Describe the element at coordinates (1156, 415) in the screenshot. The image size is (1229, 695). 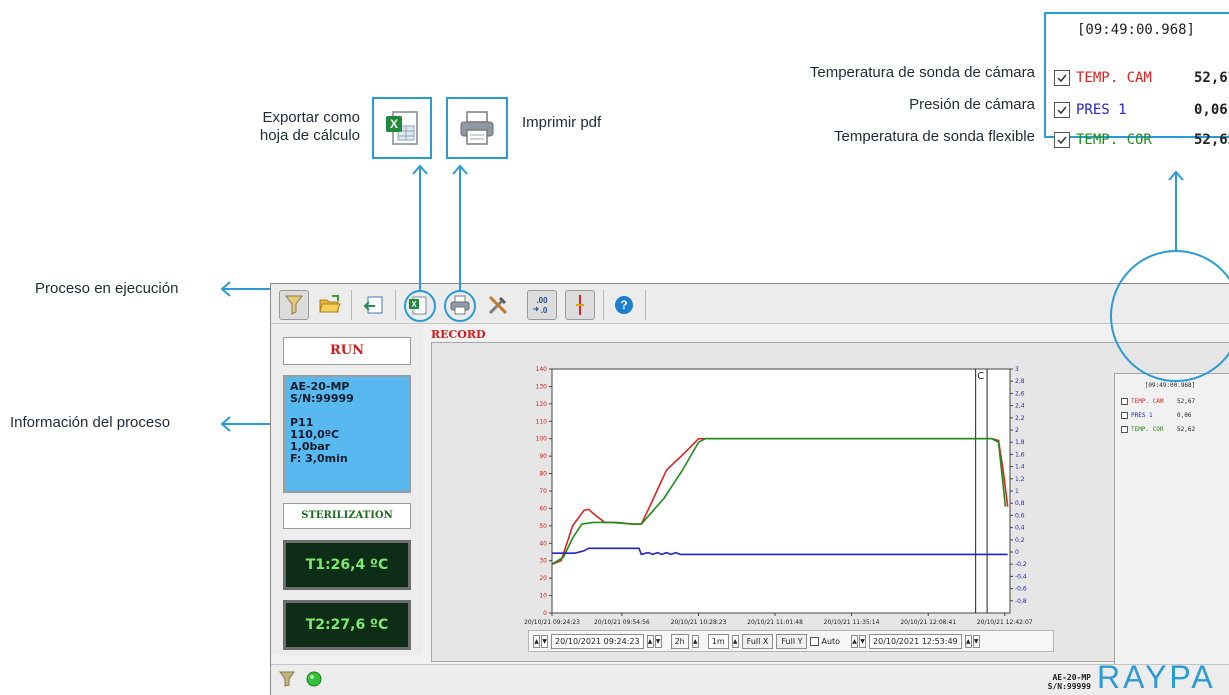
I see `mini-legend-item-pres-1: PRES 1 0,06` at that location.